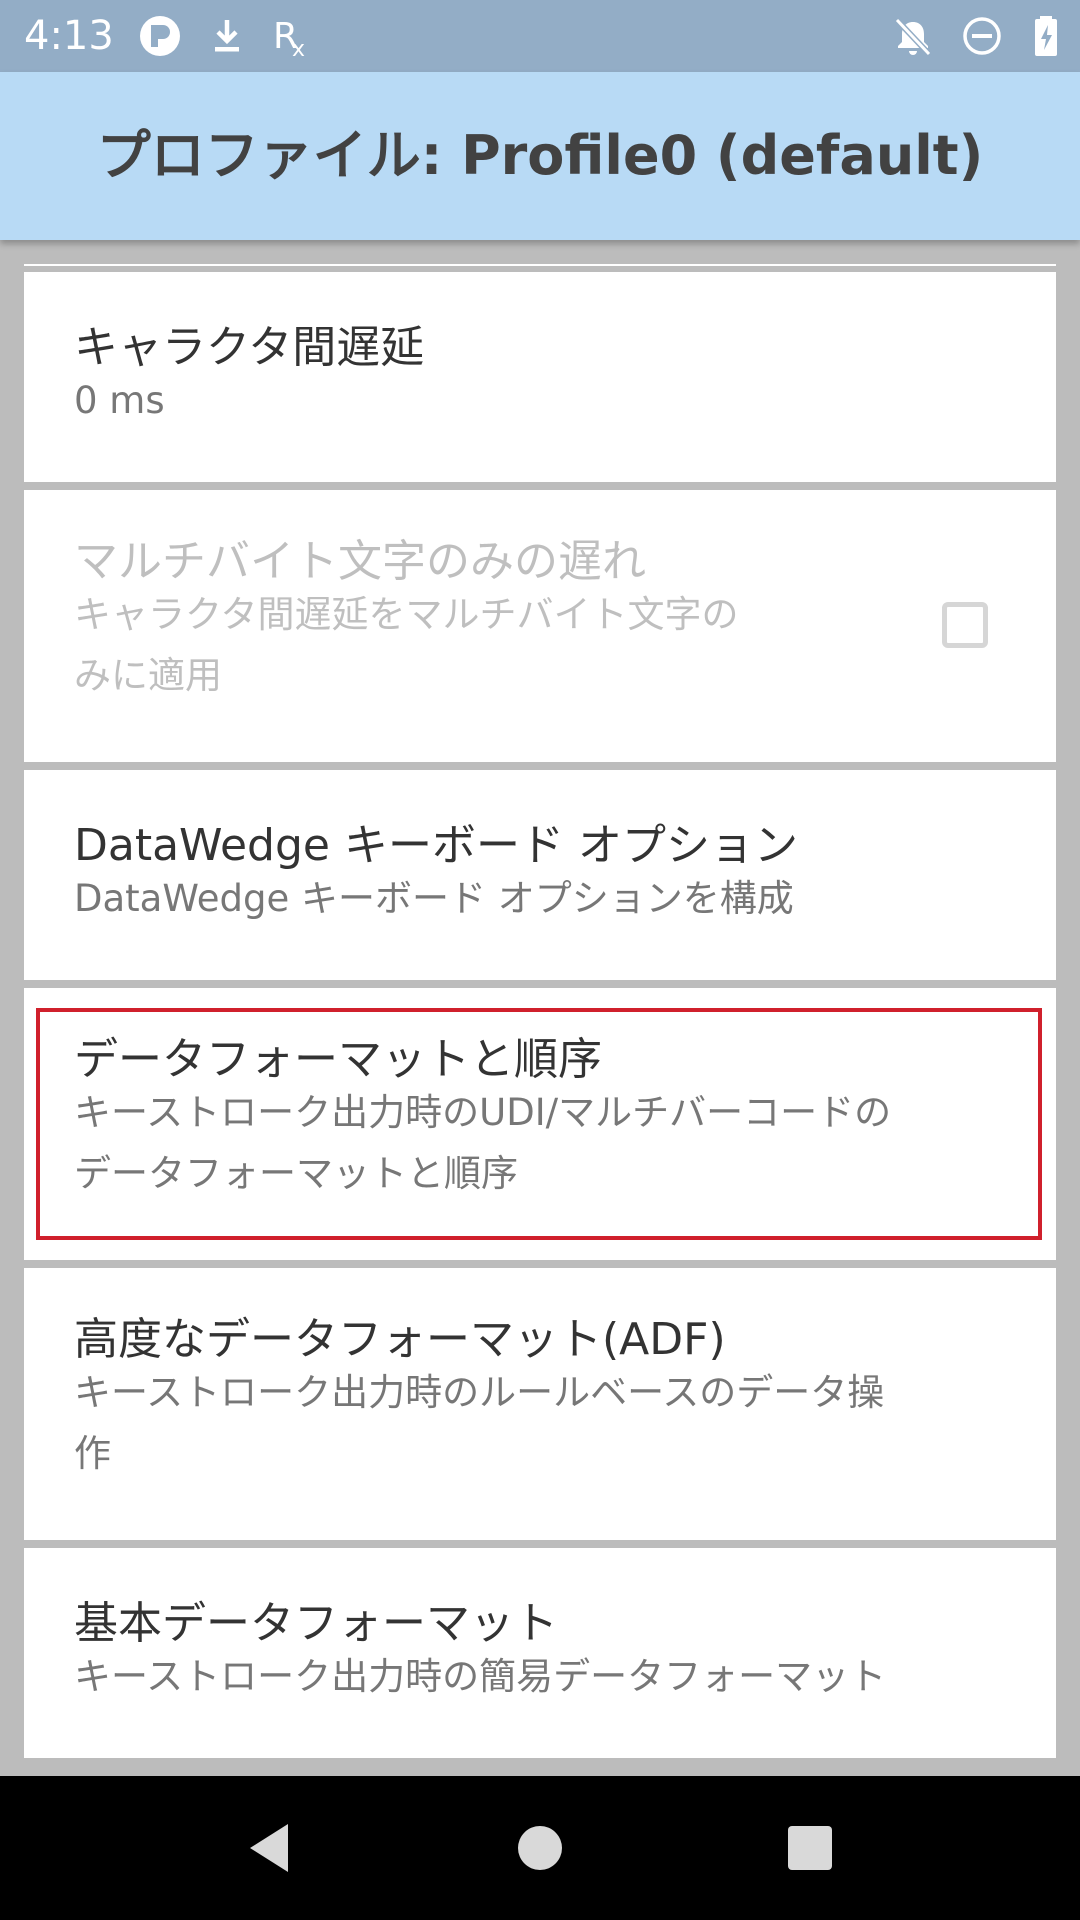 This screenshot has height=1920, width=1080. What do you see at coordinates (316, 1623) in the screenshot?
I see `setting-title: 基本データフォーマット` at bounding box center [316, 1623].